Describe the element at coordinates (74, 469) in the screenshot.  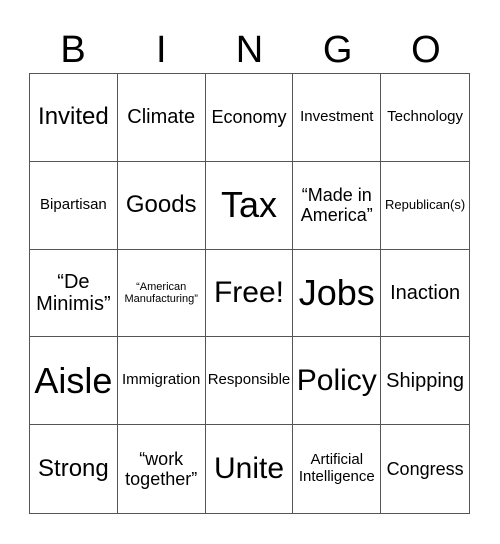
I see `bingo-cell: Strong` at that location.